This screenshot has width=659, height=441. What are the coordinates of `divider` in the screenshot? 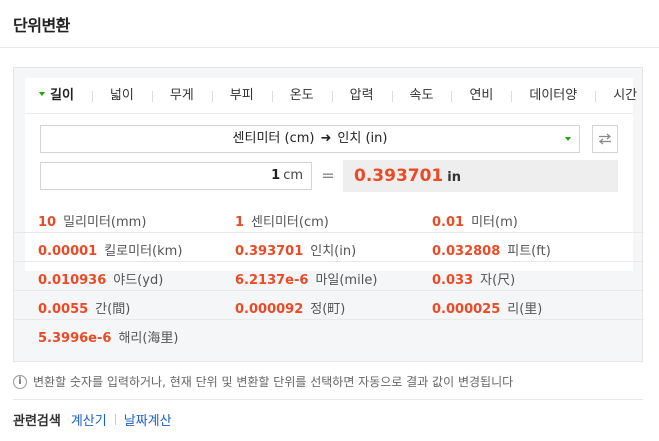 It's located at (328, 399).